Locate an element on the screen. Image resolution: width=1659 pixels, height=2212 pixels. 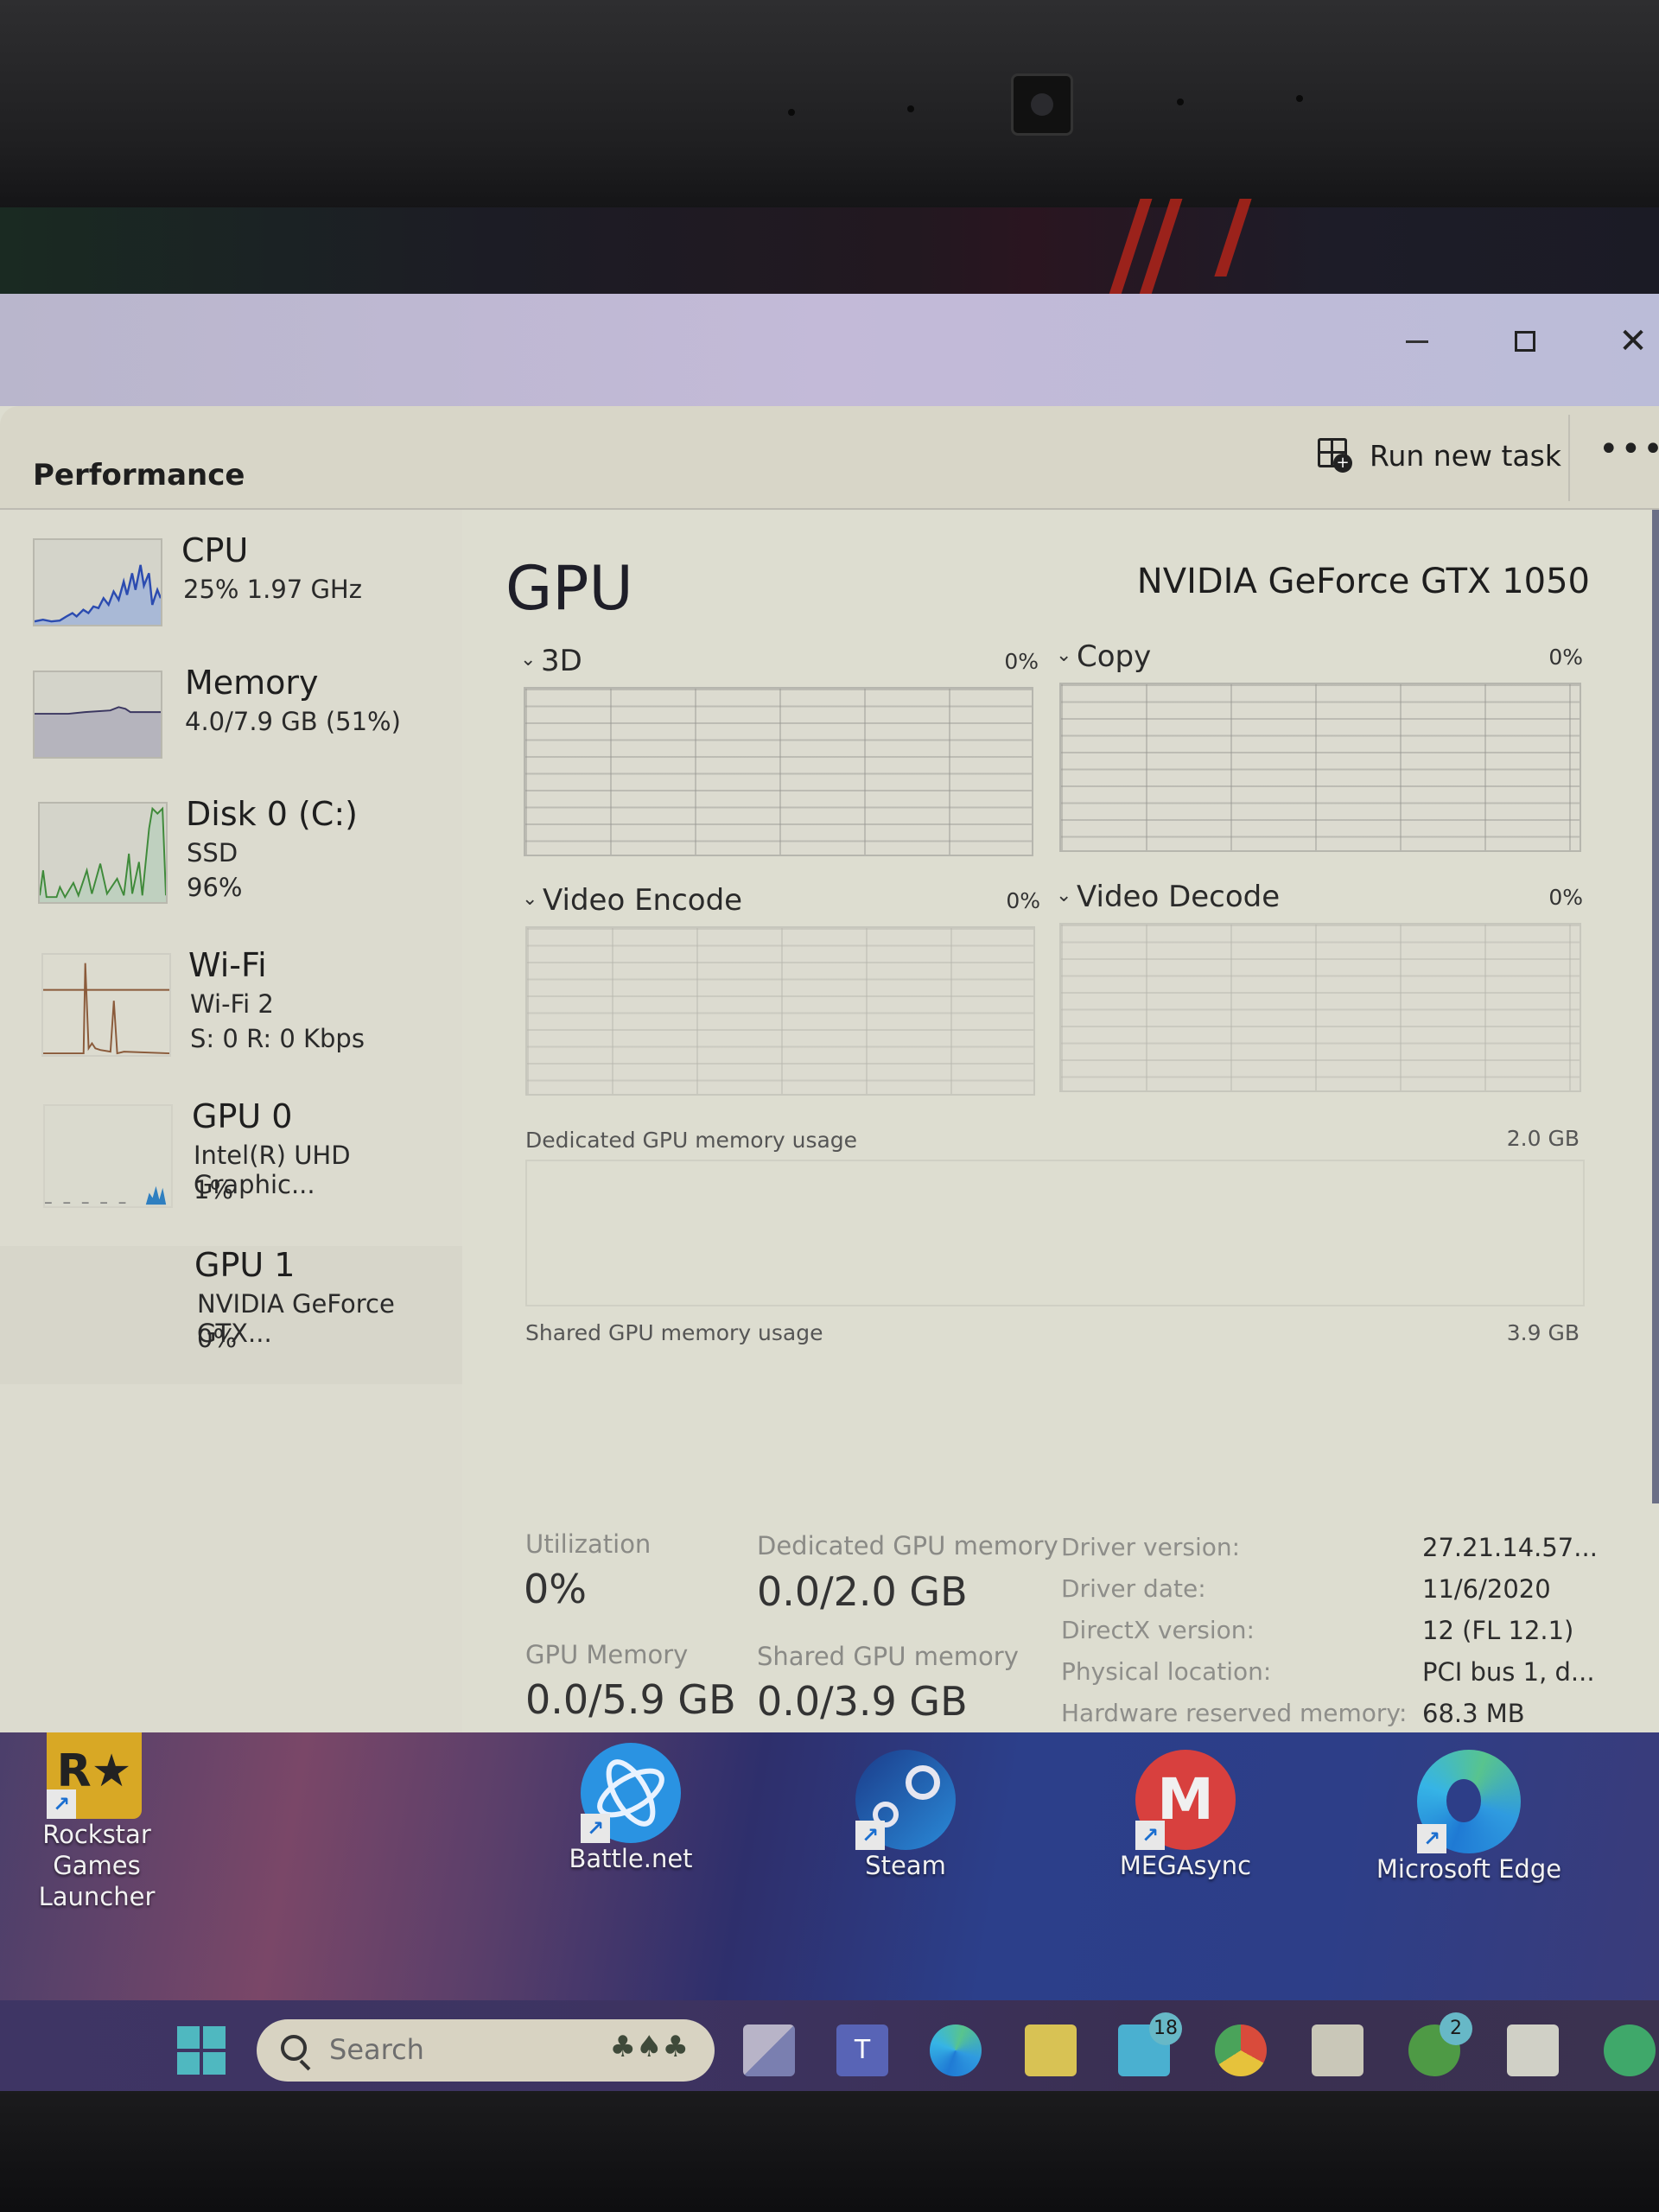
megasync-icon: M ↗ is located at coordinates (1185, 1800).